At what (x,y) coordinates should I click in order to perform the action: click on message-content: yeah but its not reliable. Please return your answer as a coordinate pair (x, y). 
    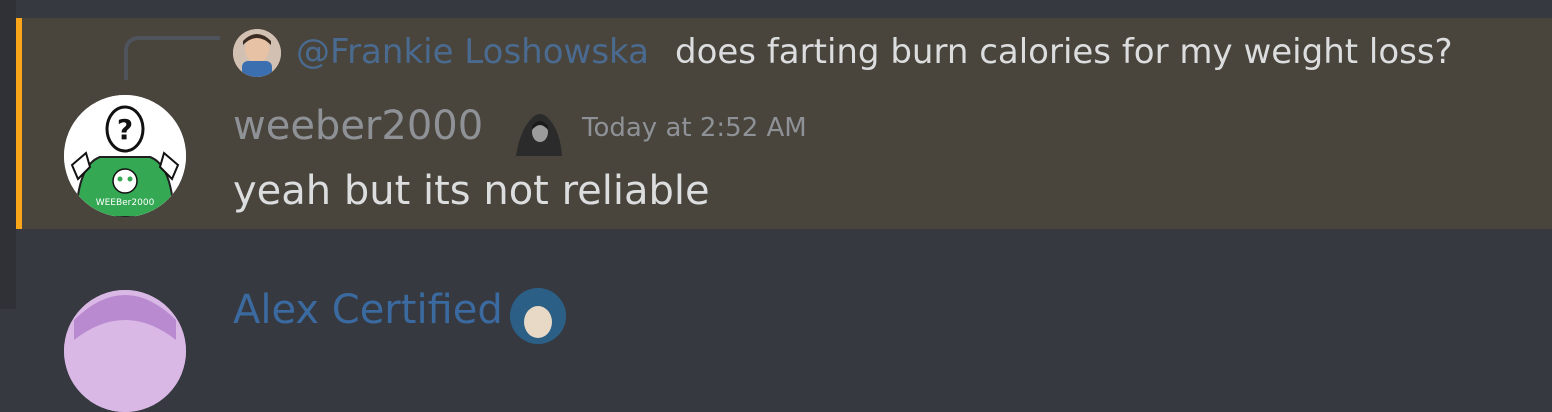
    Looking at the image, I should click on (471, 191).